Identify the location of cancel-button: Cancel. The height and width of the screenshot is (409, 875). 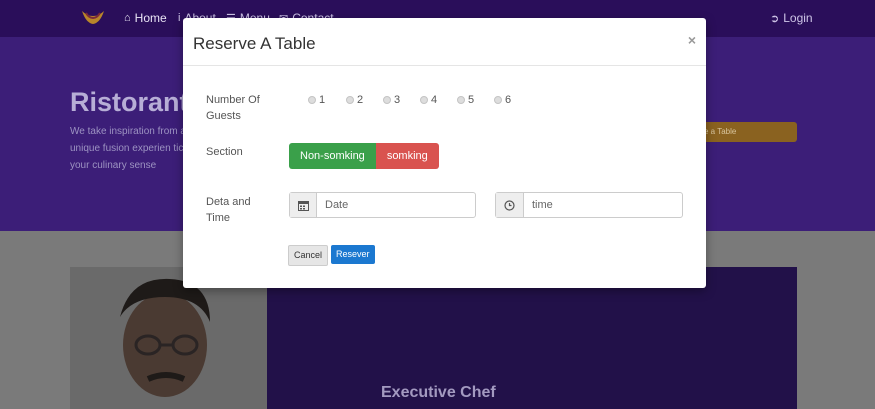
(308, 255).